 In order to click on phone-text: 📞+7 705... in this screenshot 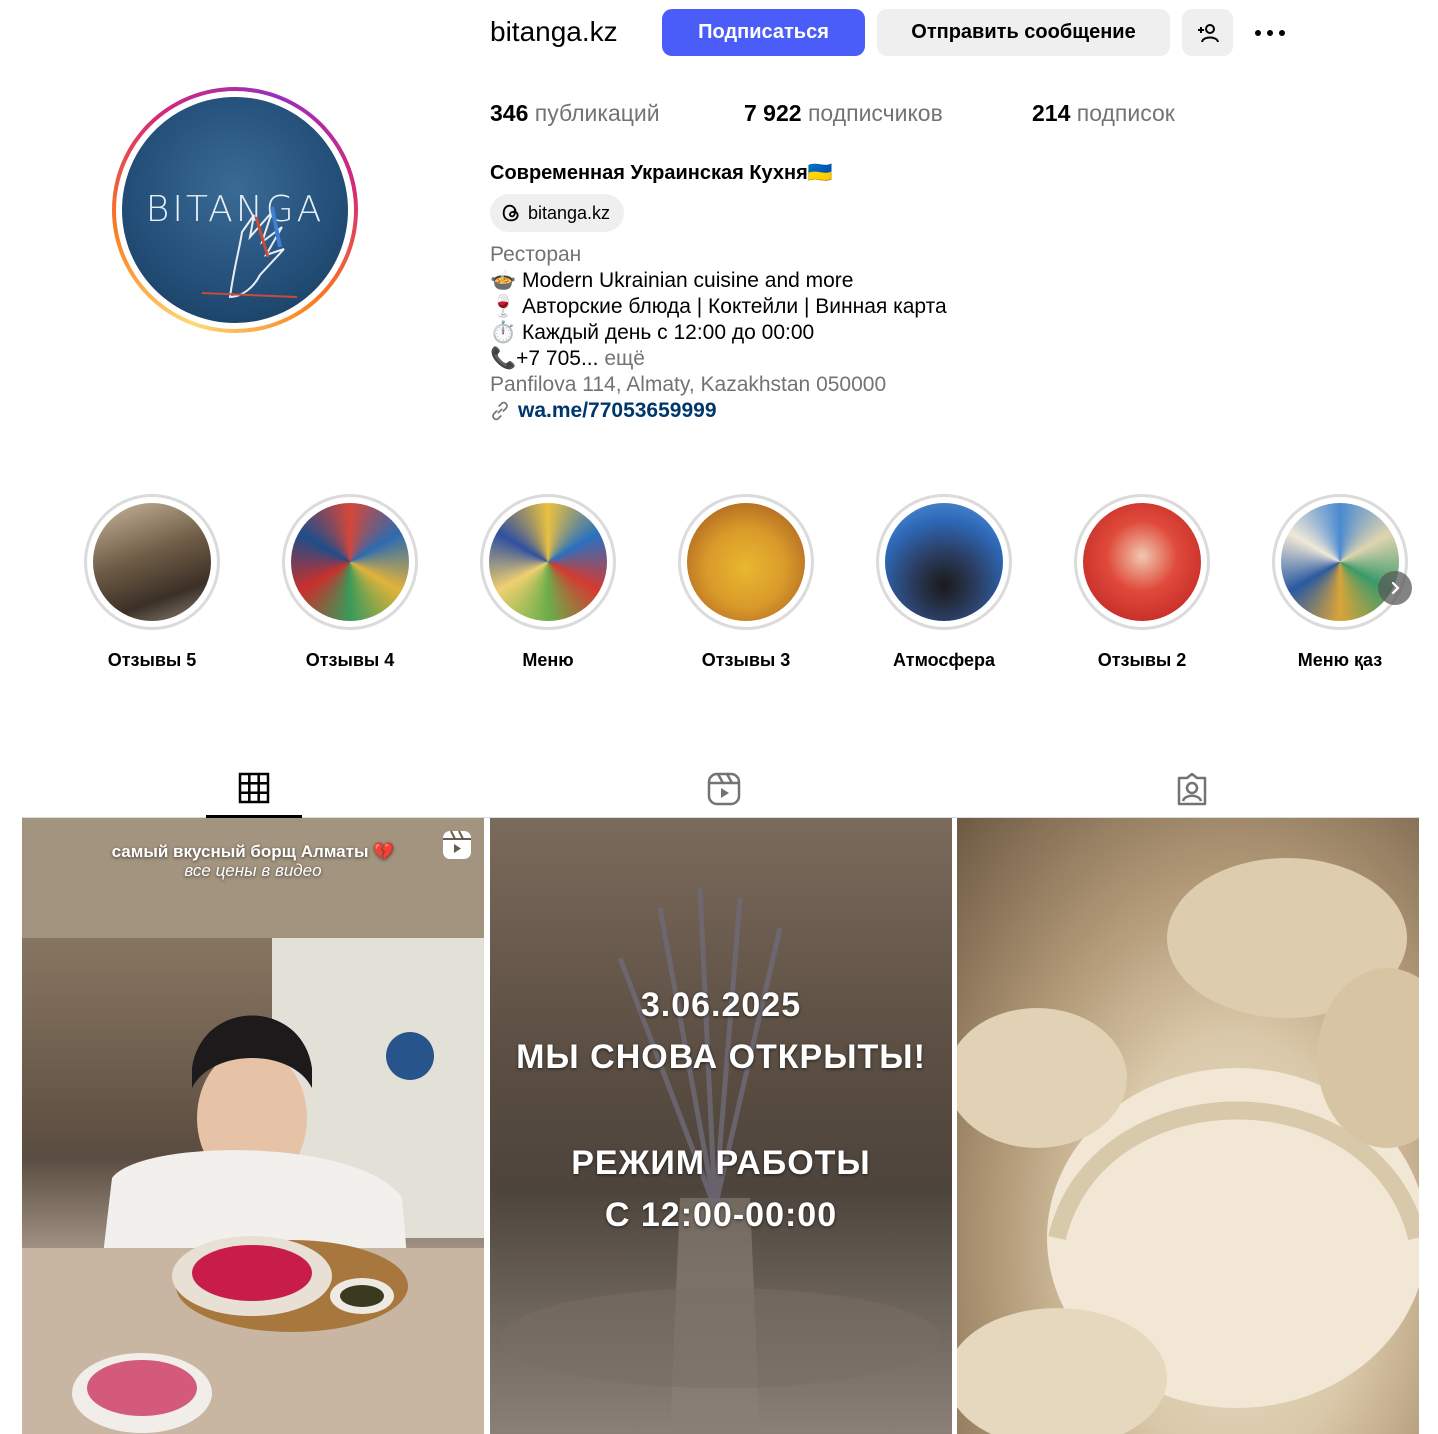, I will do `click(544, 358)`.